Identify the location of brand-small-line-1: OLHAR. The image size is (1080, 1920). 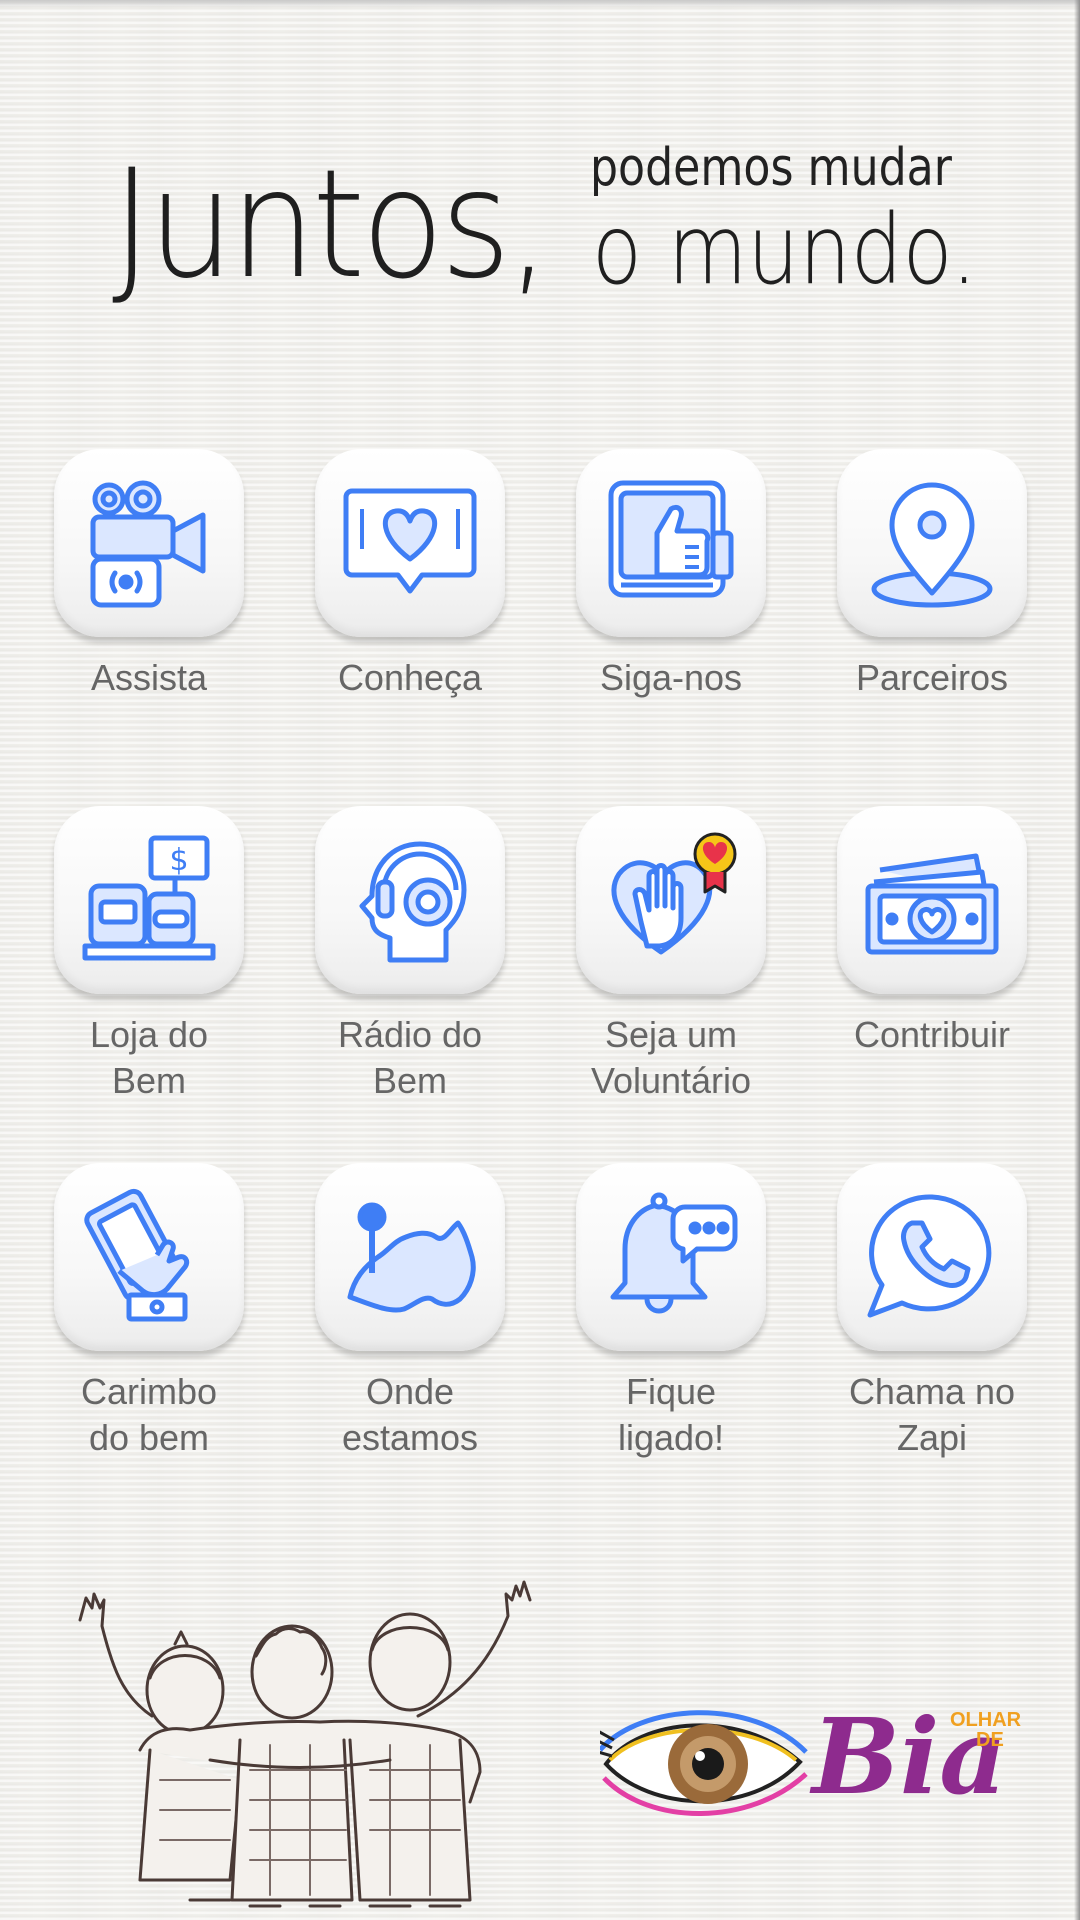
(986, 1720).